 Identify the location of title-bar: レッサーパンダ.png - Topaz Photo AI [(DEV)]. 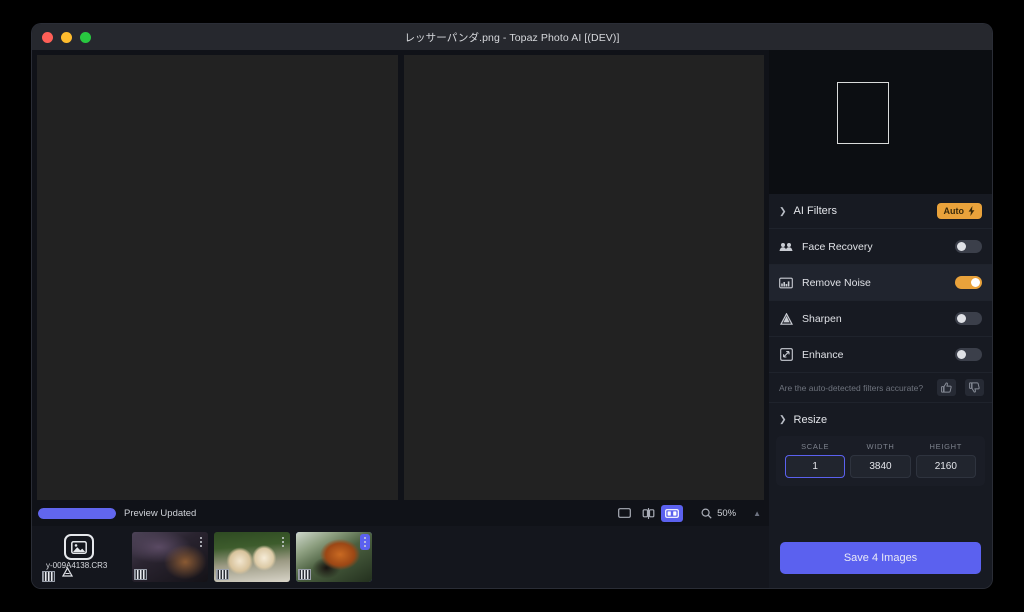
(512, 37).